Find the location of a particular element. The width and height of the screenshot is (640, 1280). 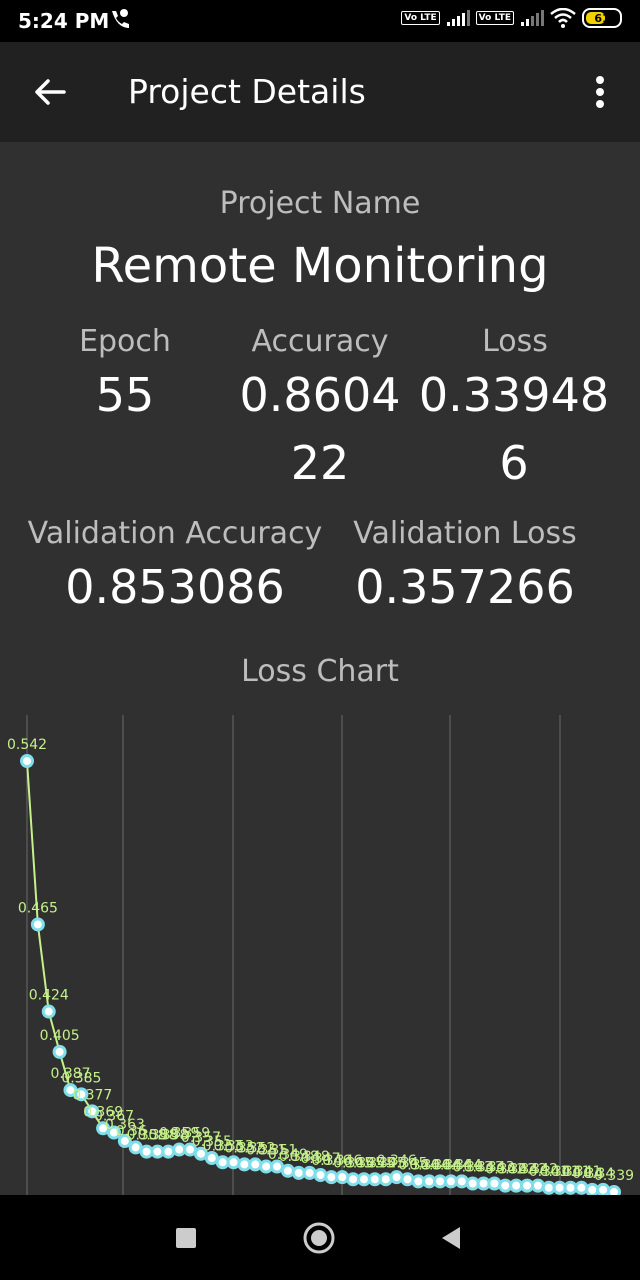

accuracy-value-line2: 22 is located at coordinates (320, 463).